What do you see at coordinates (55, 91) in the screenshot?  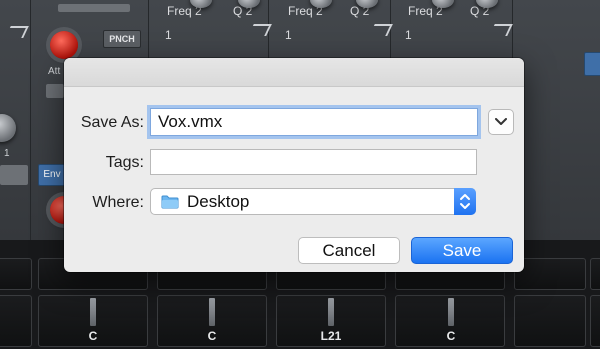 I see `small-toggle` at bounding box center [55, 91].